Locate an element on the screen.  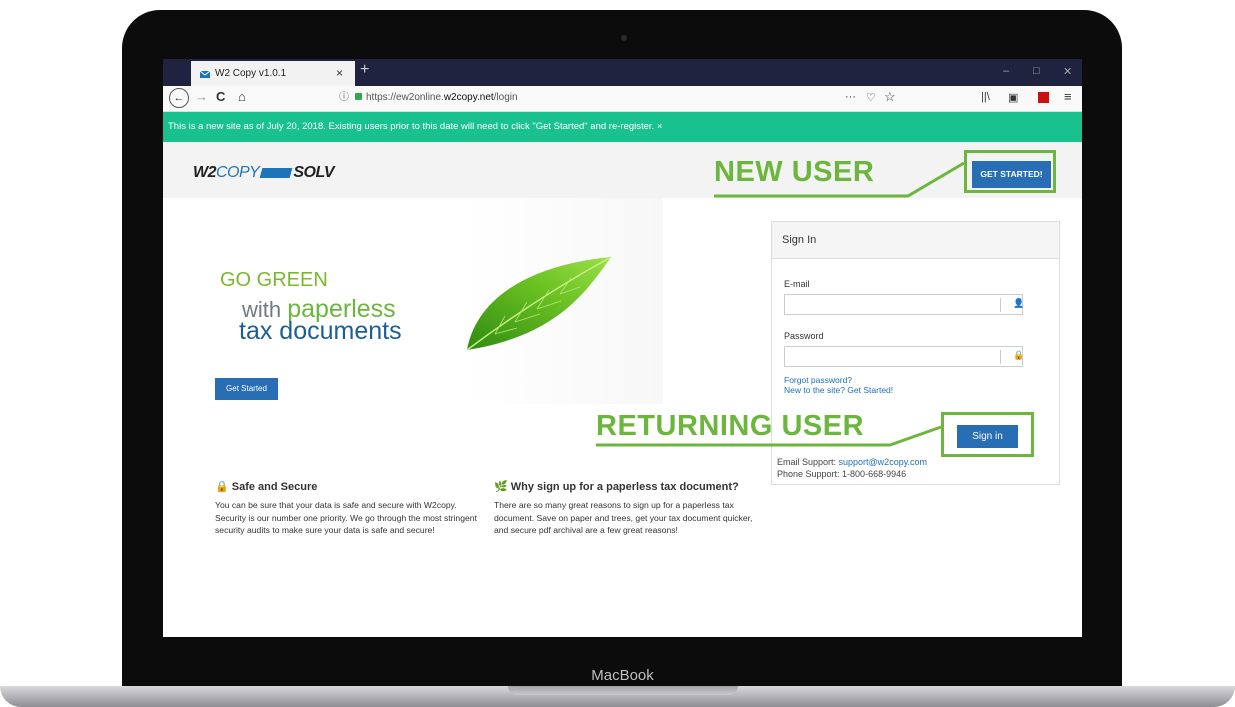
home-button: ⌂ is located at coordinates (242, 96).